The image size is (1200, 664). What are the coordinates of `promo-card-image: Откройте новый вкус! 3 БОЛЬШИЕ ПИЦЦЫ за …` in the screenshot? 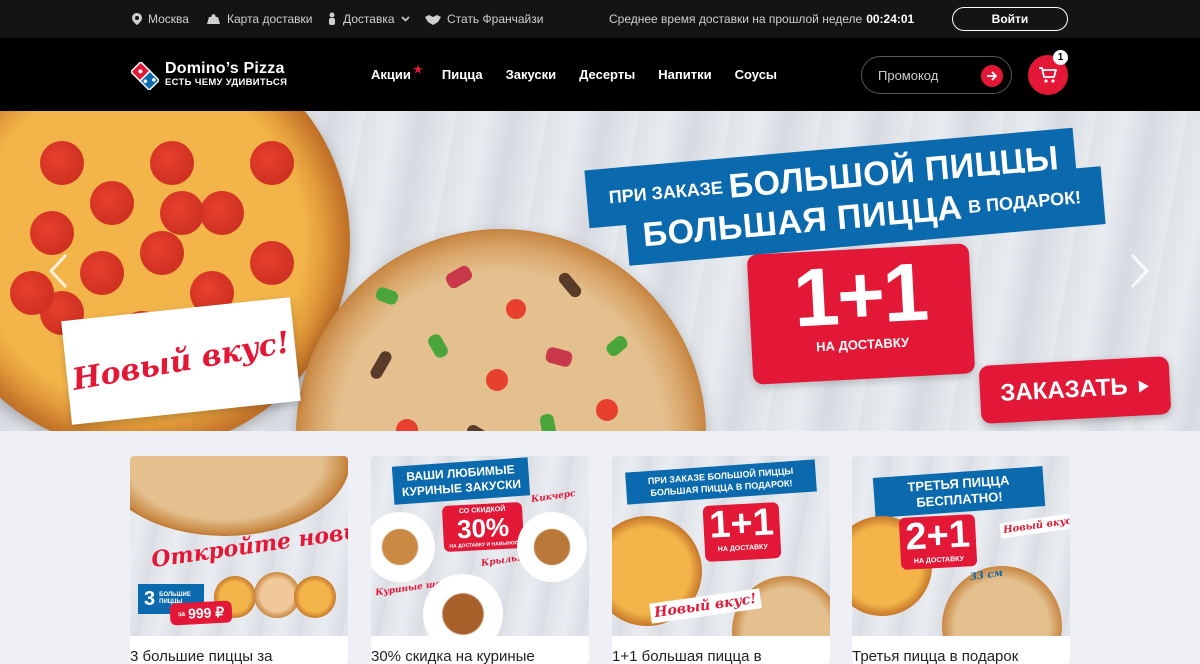 It's located at (239, 546).